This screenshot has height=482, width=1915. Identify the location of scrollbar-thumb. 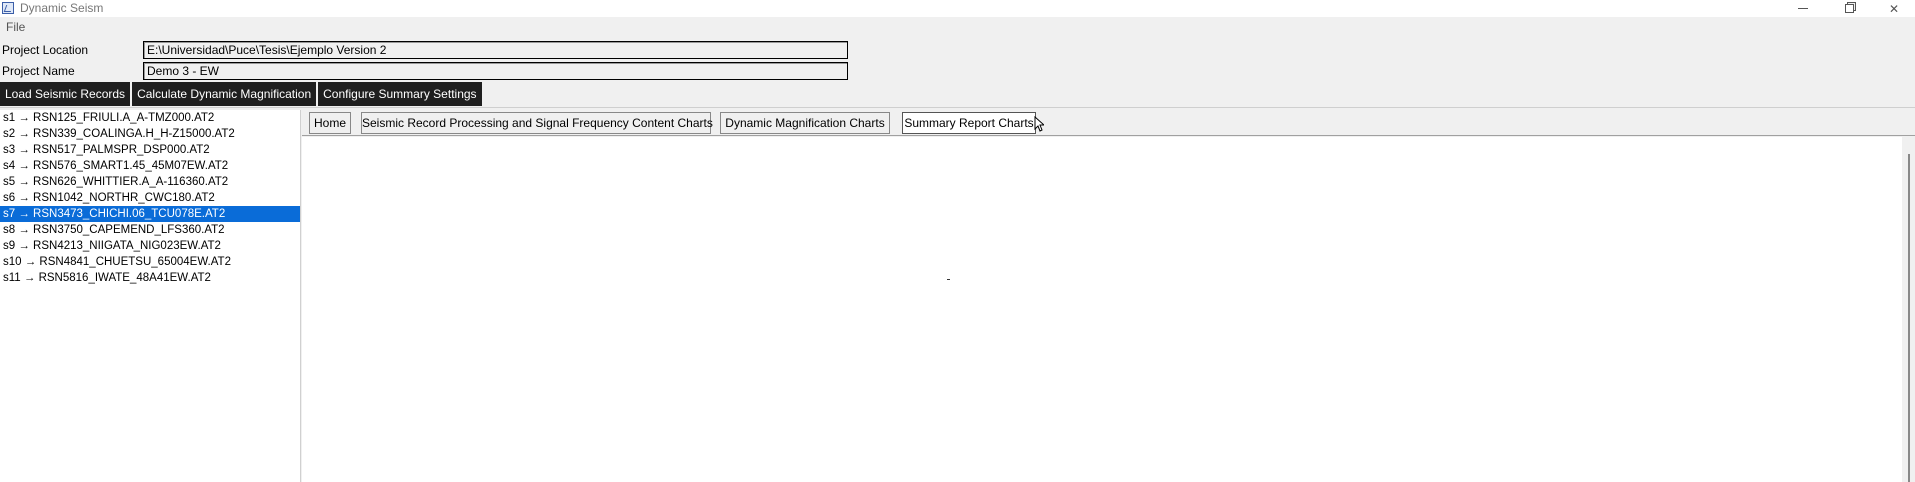
(1909, 318).